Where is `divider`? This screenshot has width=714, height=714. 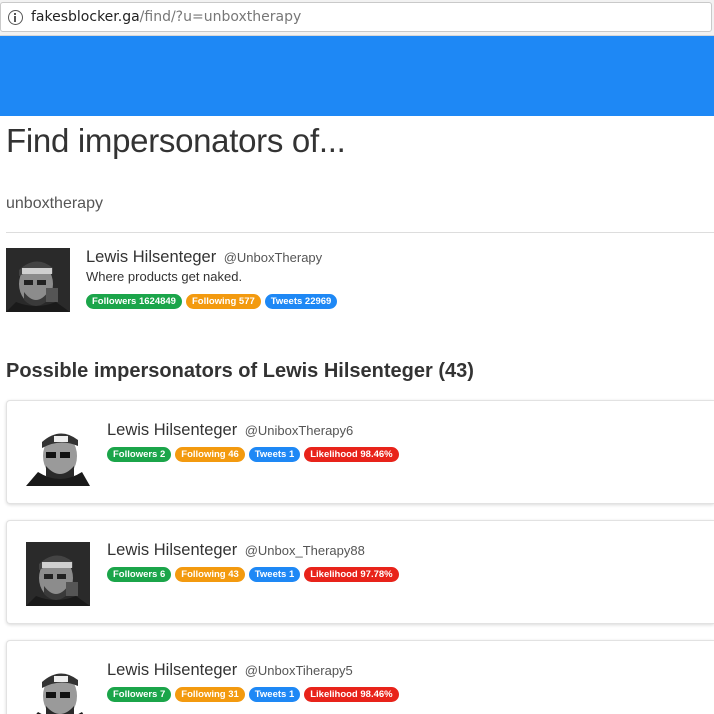 divider is located at coordinates (360, 232).